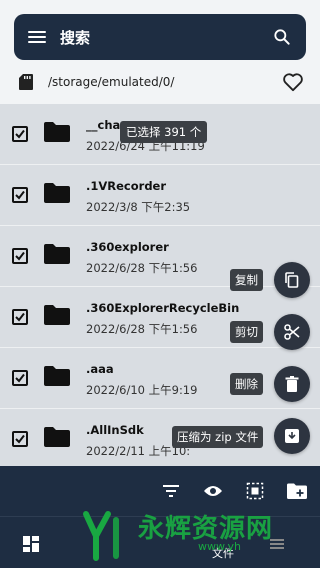  I want to click on select-all-icon, so click(255, 491).